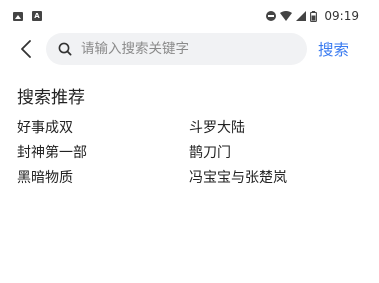  I want to click on back-button, so click(26, 49).